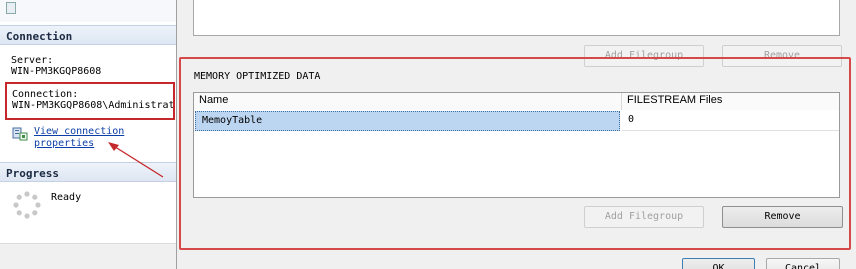 This screenshot has width=856, height=269. Describe the element at coordinates (32, 60) in the screenshot. I see `server-label: Server:` at that location.